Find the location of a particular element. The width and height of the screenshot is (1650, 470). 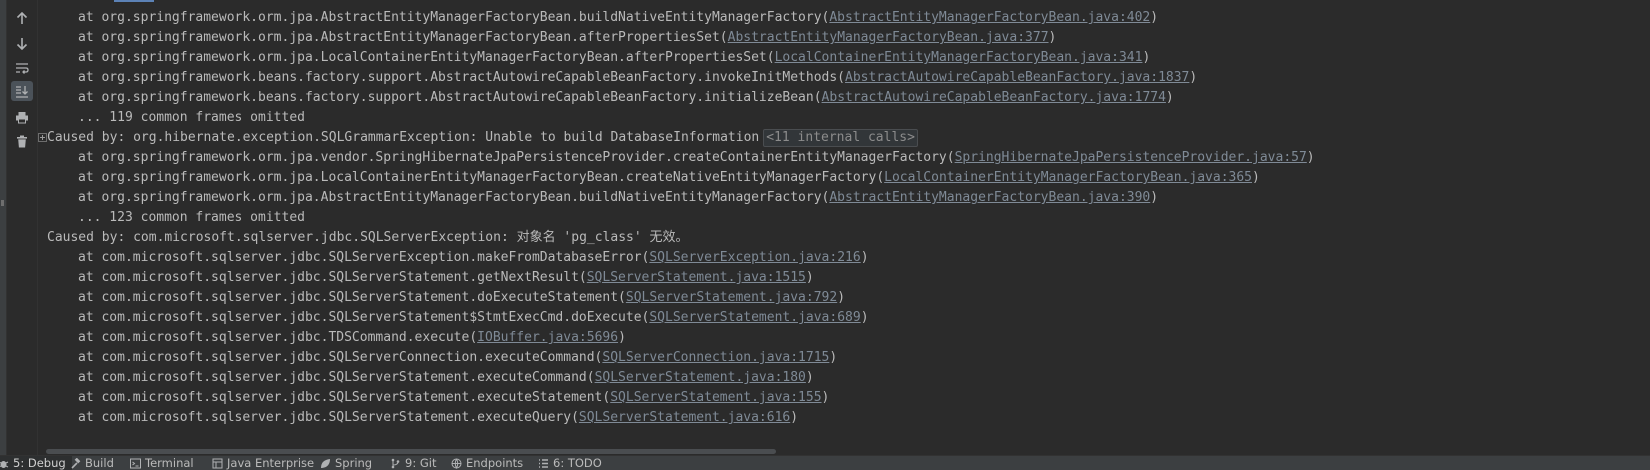

tool-window-tab: Spring is located at coordinates (346, 463).